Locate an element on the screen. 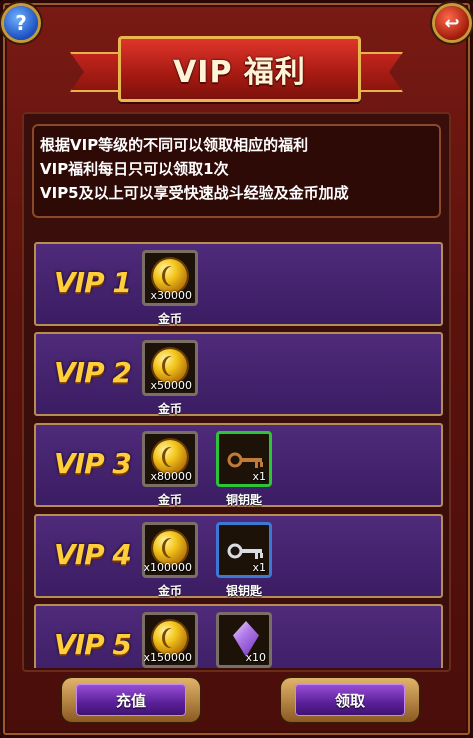  reward-slot: x80000 is located at coordinates (170, 459).